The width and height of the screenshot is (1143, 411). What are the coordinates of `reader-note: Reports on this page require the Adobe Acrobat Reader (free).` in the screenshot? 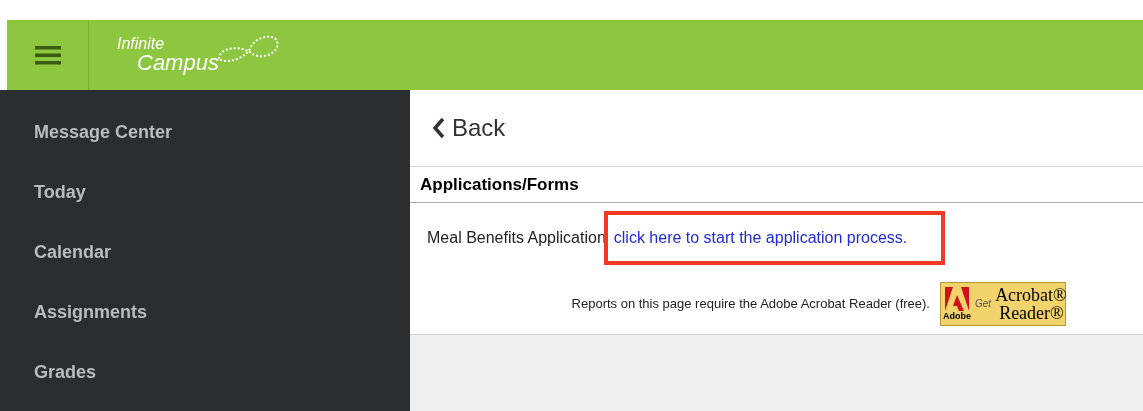 It's located at (750, 303).